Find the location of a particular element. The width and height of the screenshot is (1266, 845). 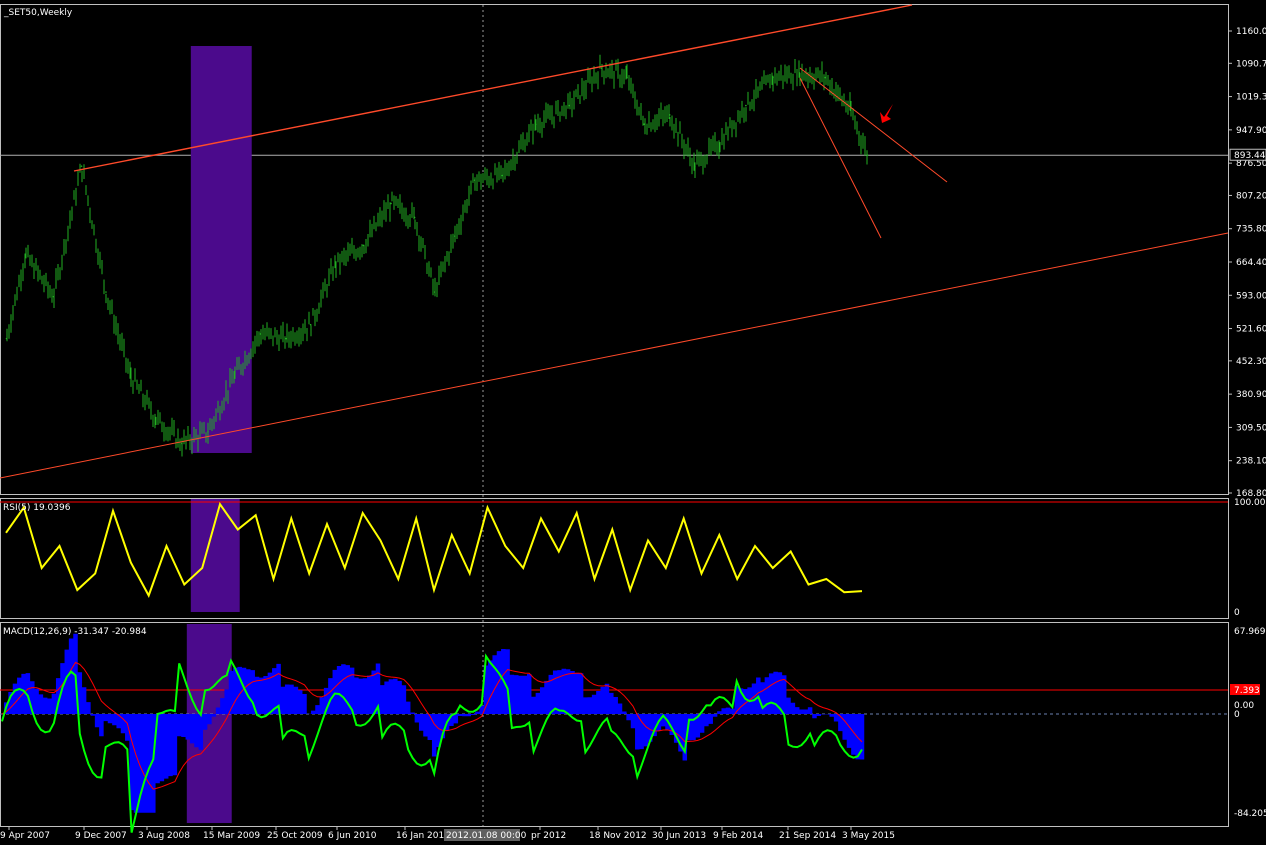

price-tick-label: 735.80 is located at coordinates (1251, 230).